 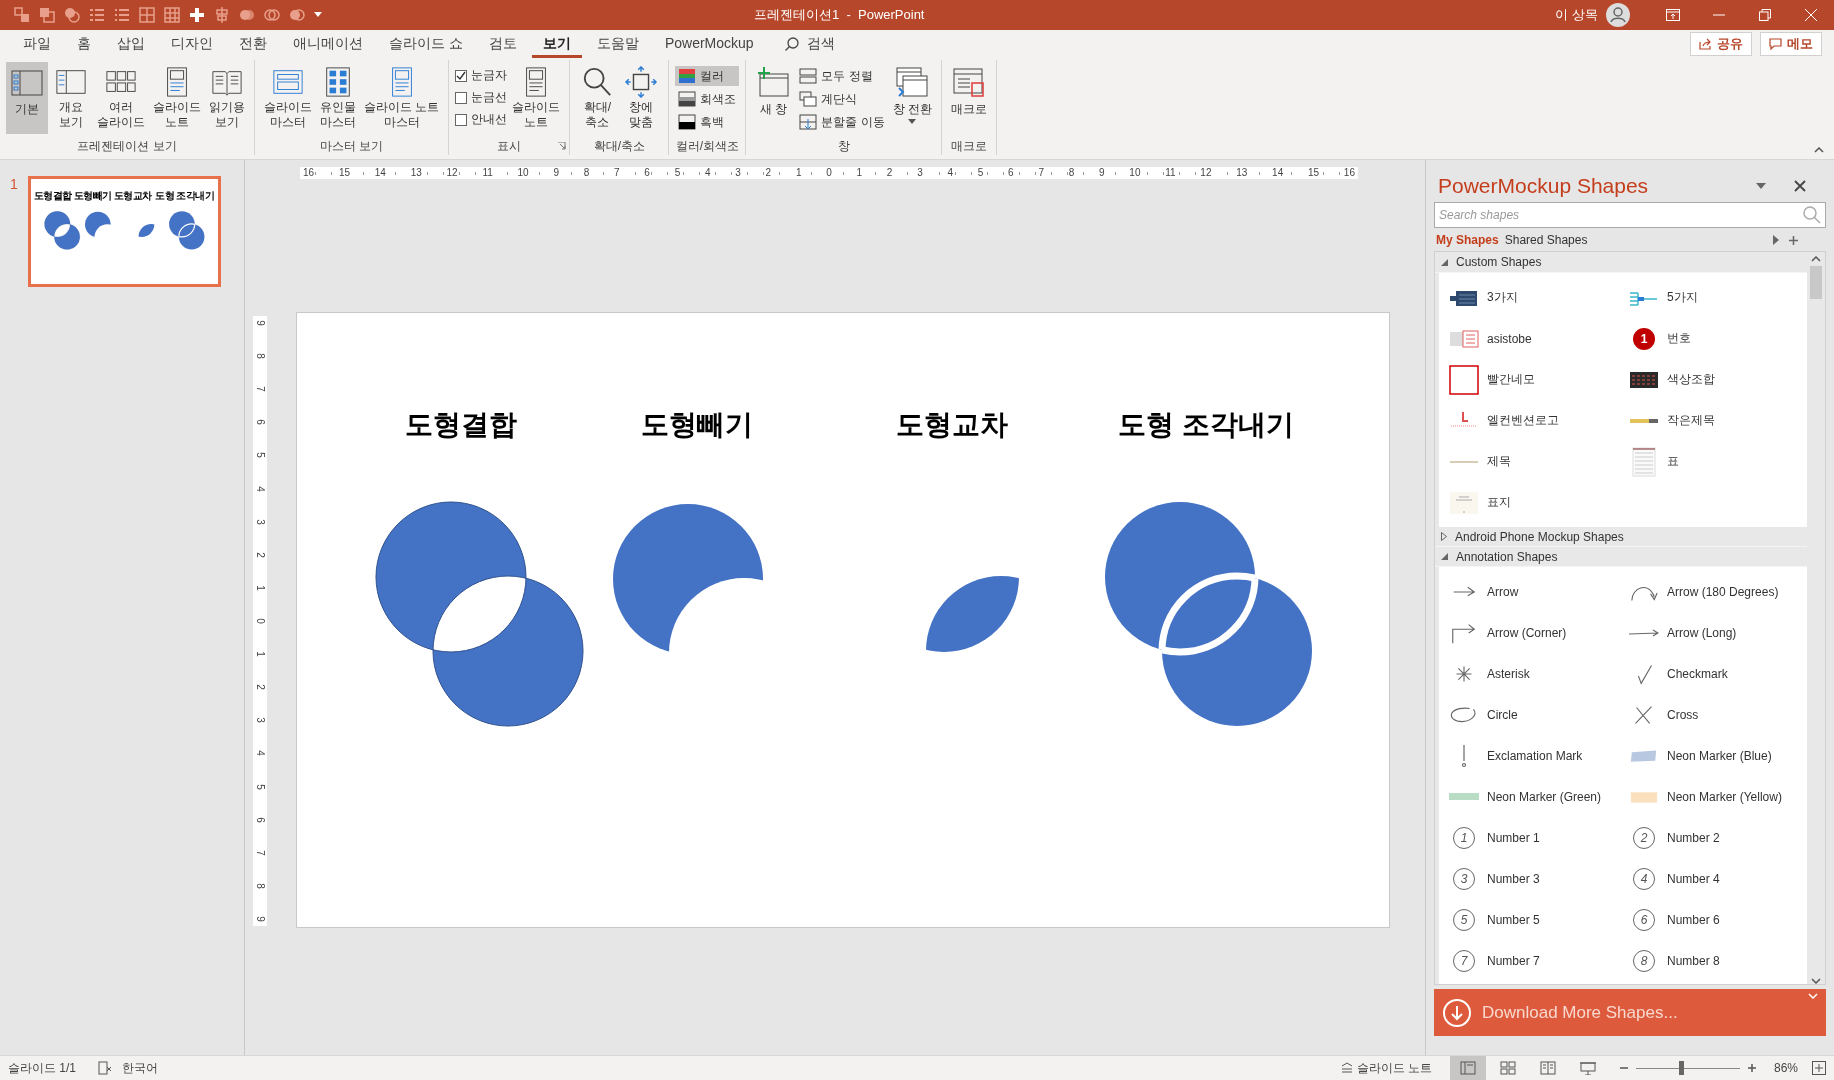 What do you see at coordinates (842, 76) in the screenshot?
I see `ribbon-button: 모두 정렬` at bounding box center [842, 76].